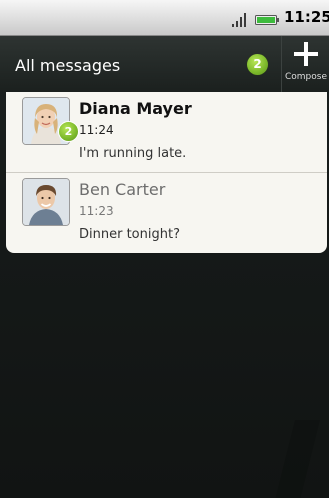  Describe the element at coordinates (133, 153) in the screenshot. I see `message-preview: I'm running late.` at that location.